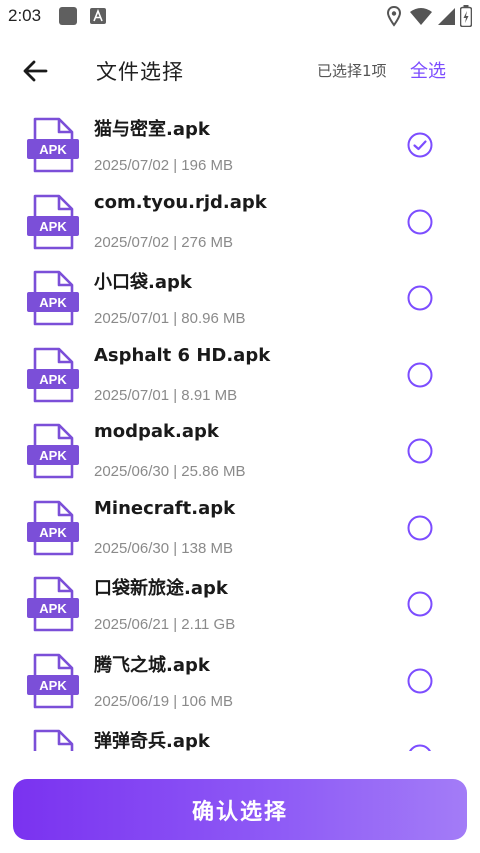 Image resolution: width=480 pixels, height=853 pixels. Describe the element at coordinates (240, 528) in the screenshot. I see `file-row: APK Minecraft.apk 2025/06/30 | 138 MB` at that location.